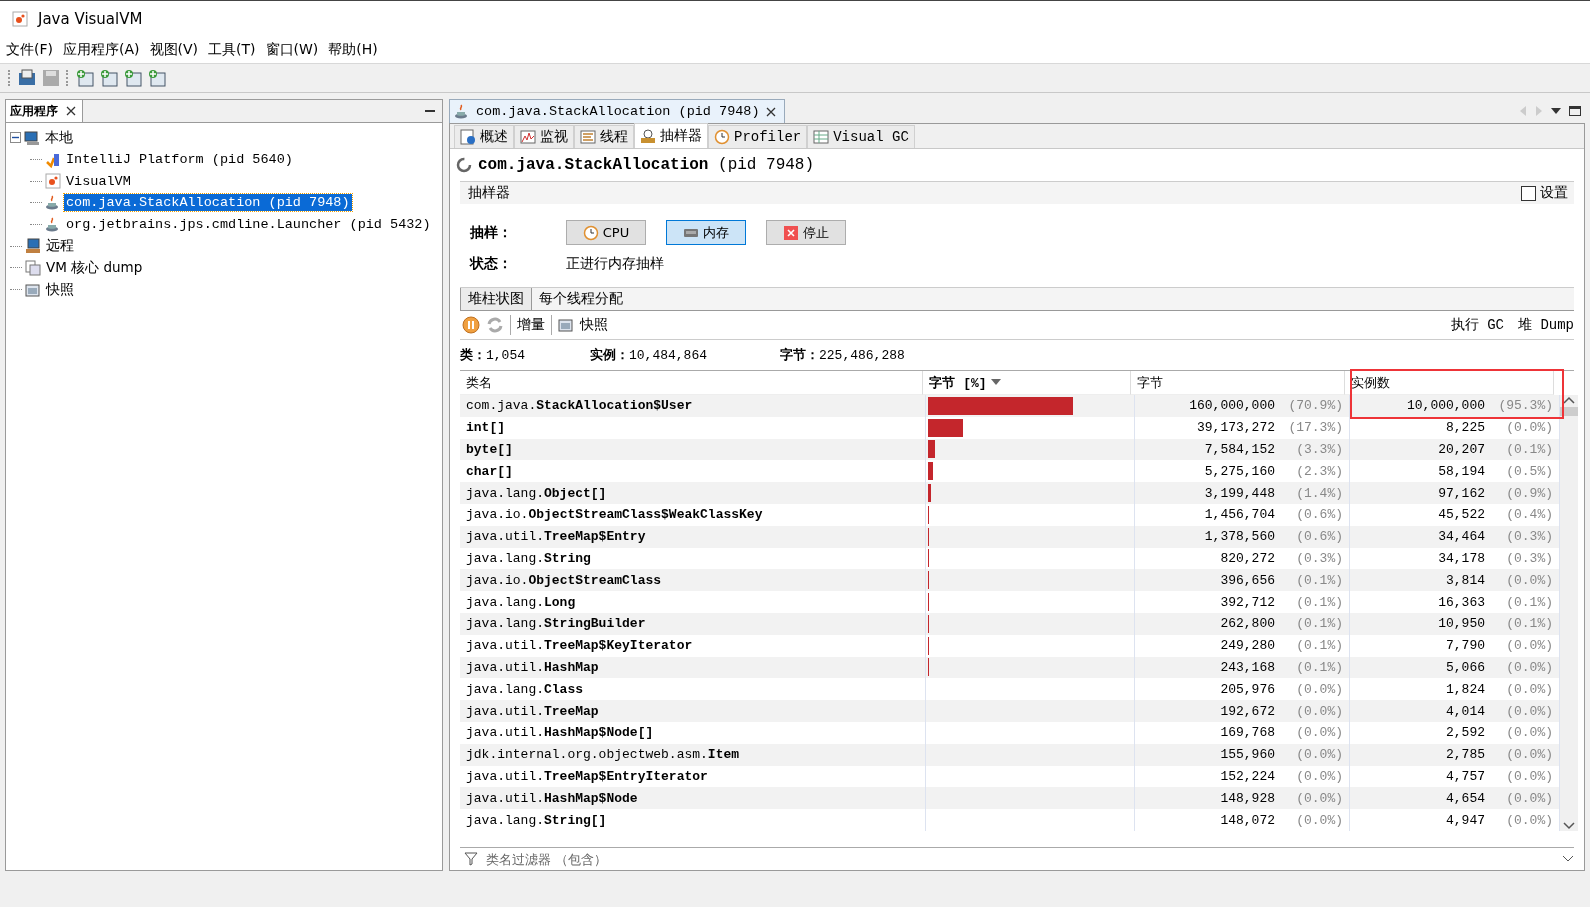  I want to click on sample-button: 内存, so click(706, 232).